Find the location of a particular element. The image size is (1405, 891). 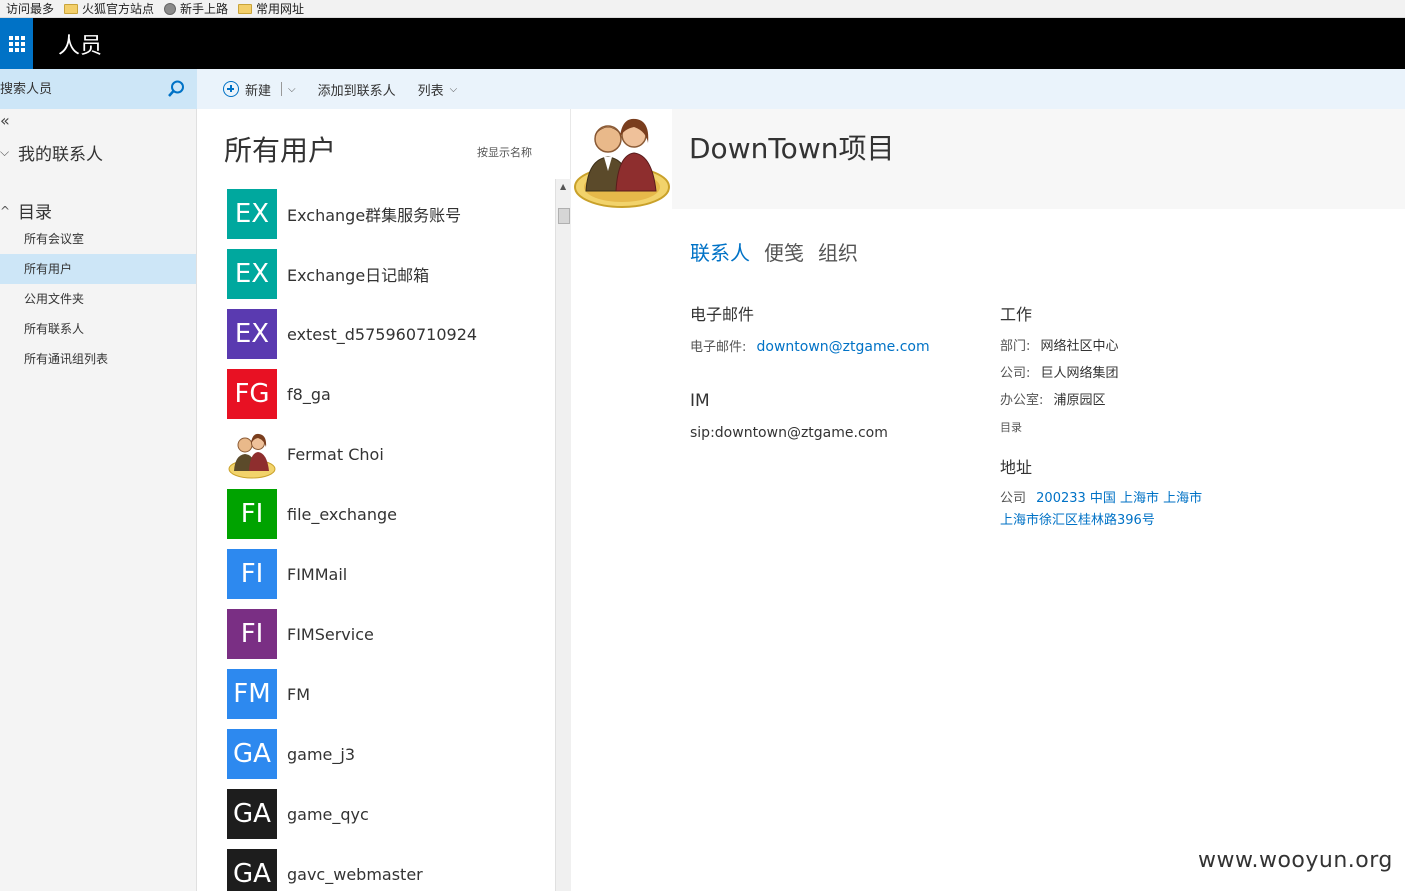

contact-list-item: GA gavc_webmaster is located at coordinates (392, 869).